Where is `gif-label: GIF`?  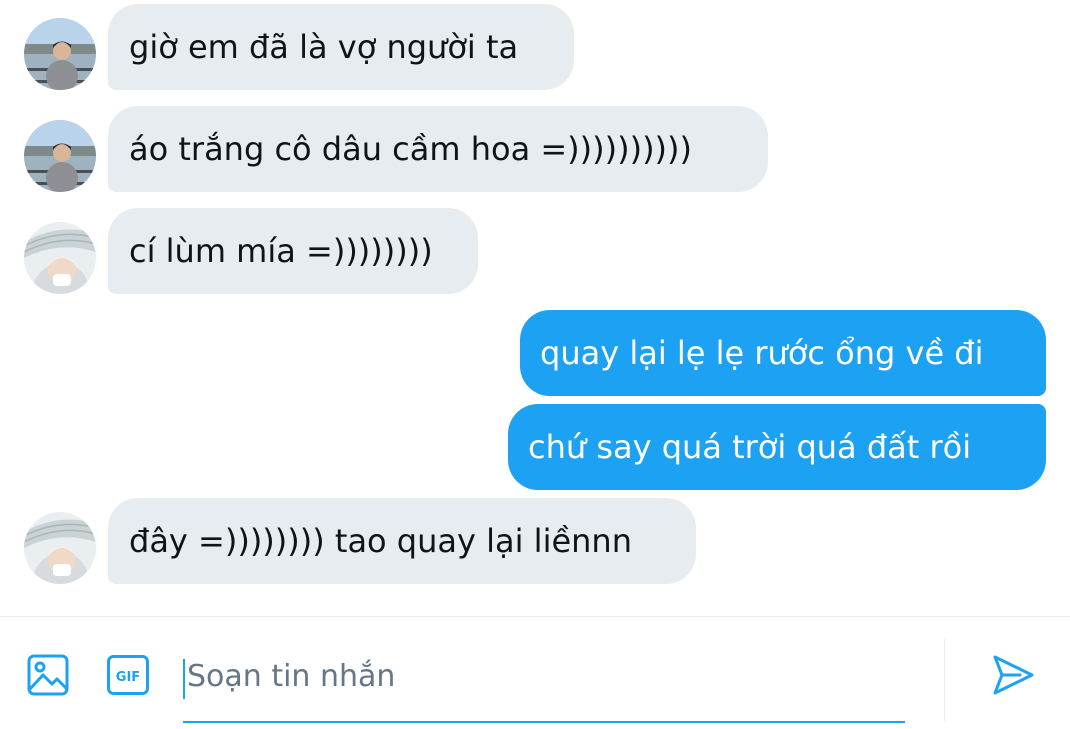 gif-label: GIF is located at coordinates (128, 677).